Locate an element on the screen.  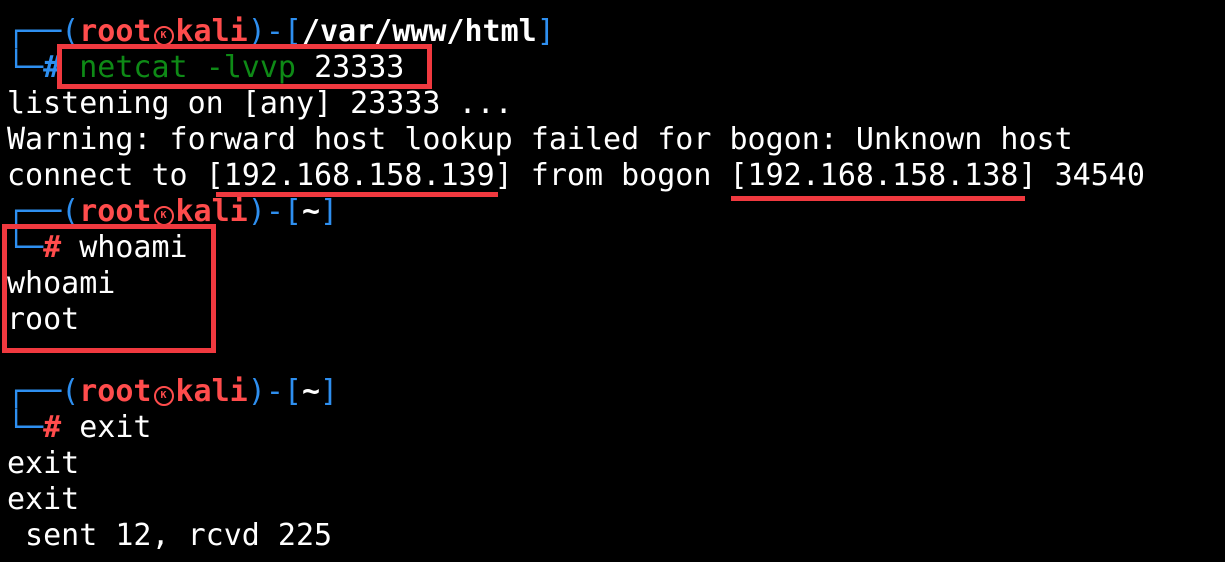
whoami-highlight-box is located at coordinates (109, 288).